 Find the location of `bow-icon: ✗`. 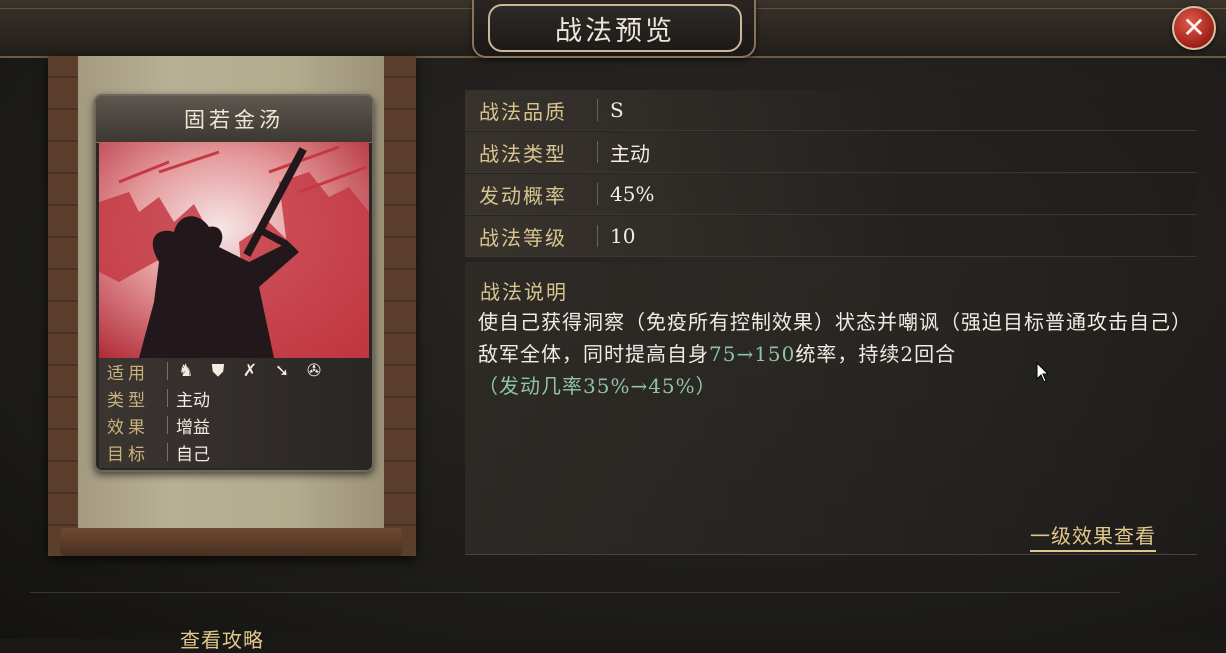

bow-icon: ✗ is located at coordinates (250, 371).